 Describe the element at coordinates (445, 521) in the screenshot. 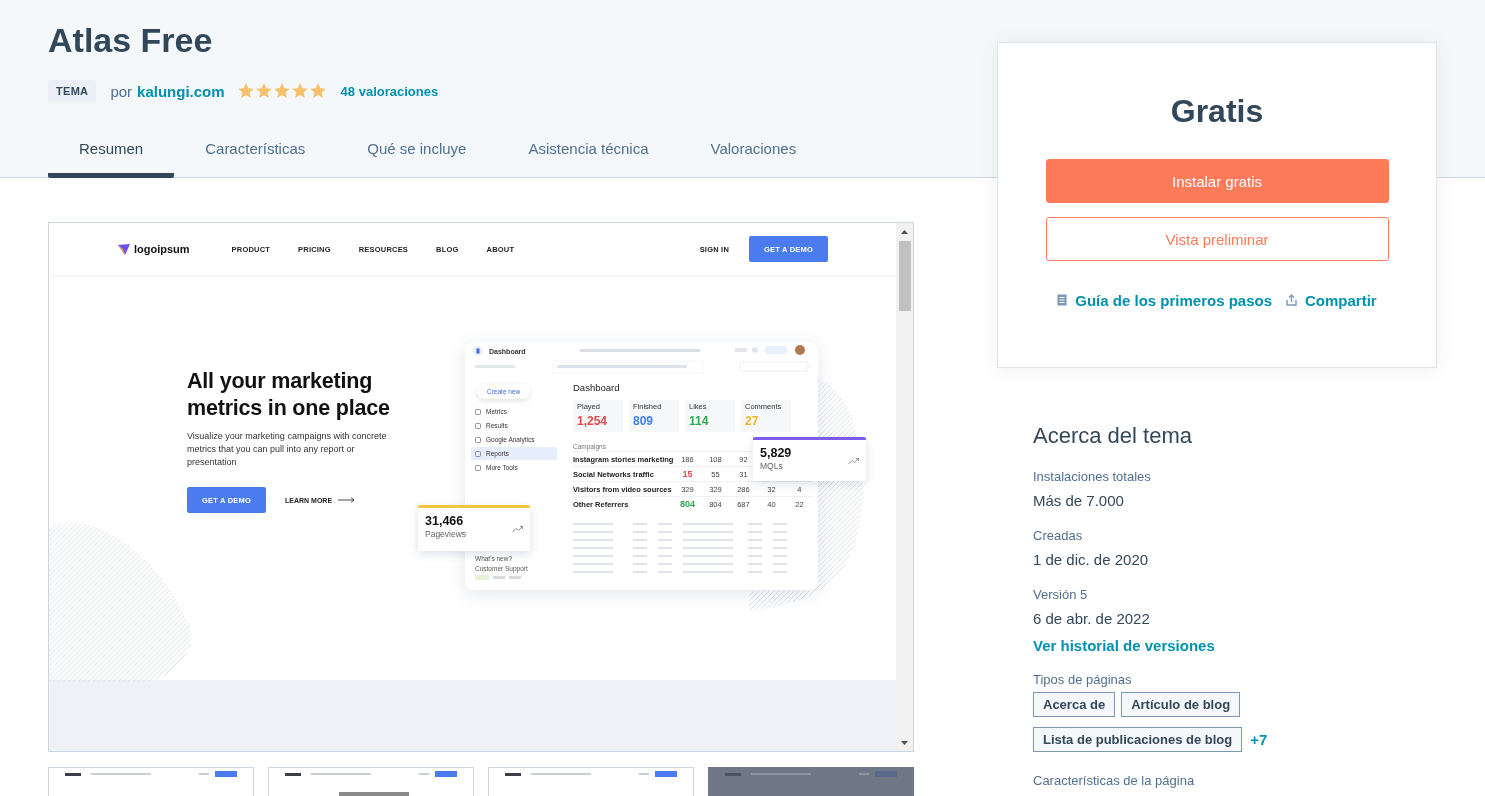

I see `metric-value: 31,466` at that location.